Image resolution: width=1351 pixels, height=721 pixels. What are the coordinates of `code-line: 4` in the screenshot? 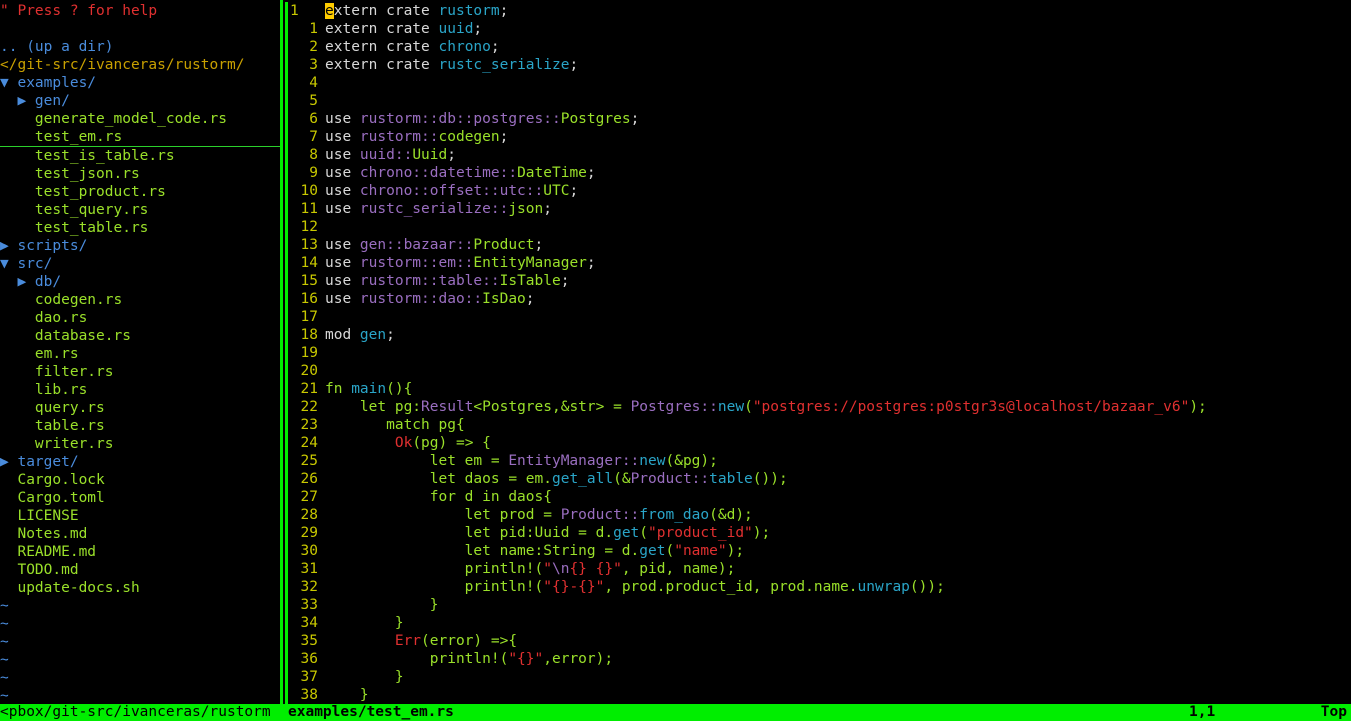 It's located at (817, 83).